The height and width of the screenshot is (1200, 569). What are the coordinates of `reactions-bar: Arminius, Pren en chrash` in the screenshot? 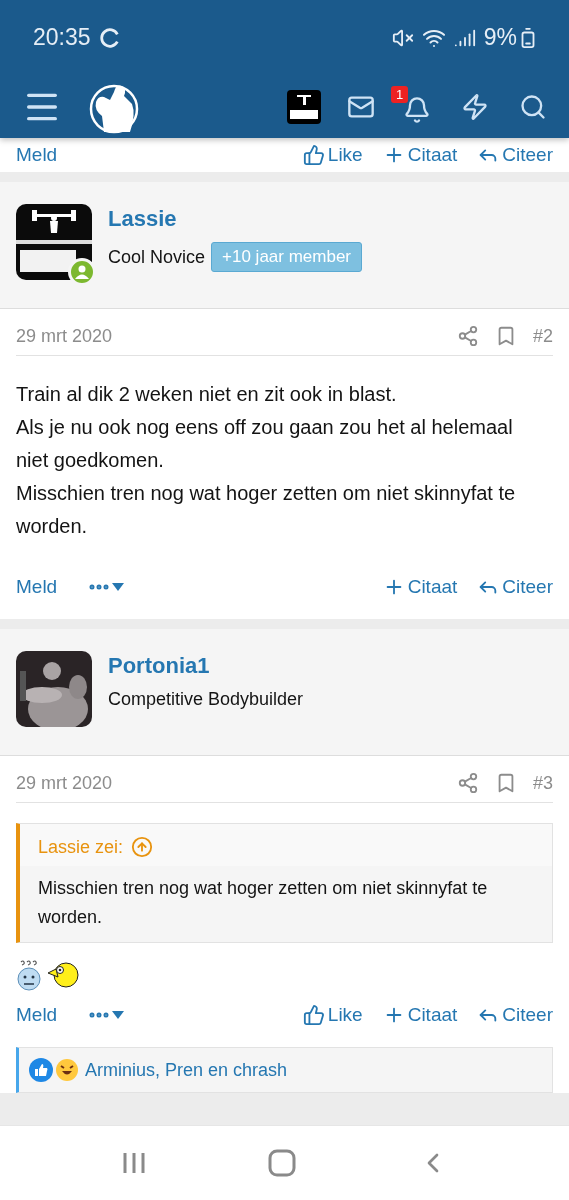 It's located at (284, 1070).